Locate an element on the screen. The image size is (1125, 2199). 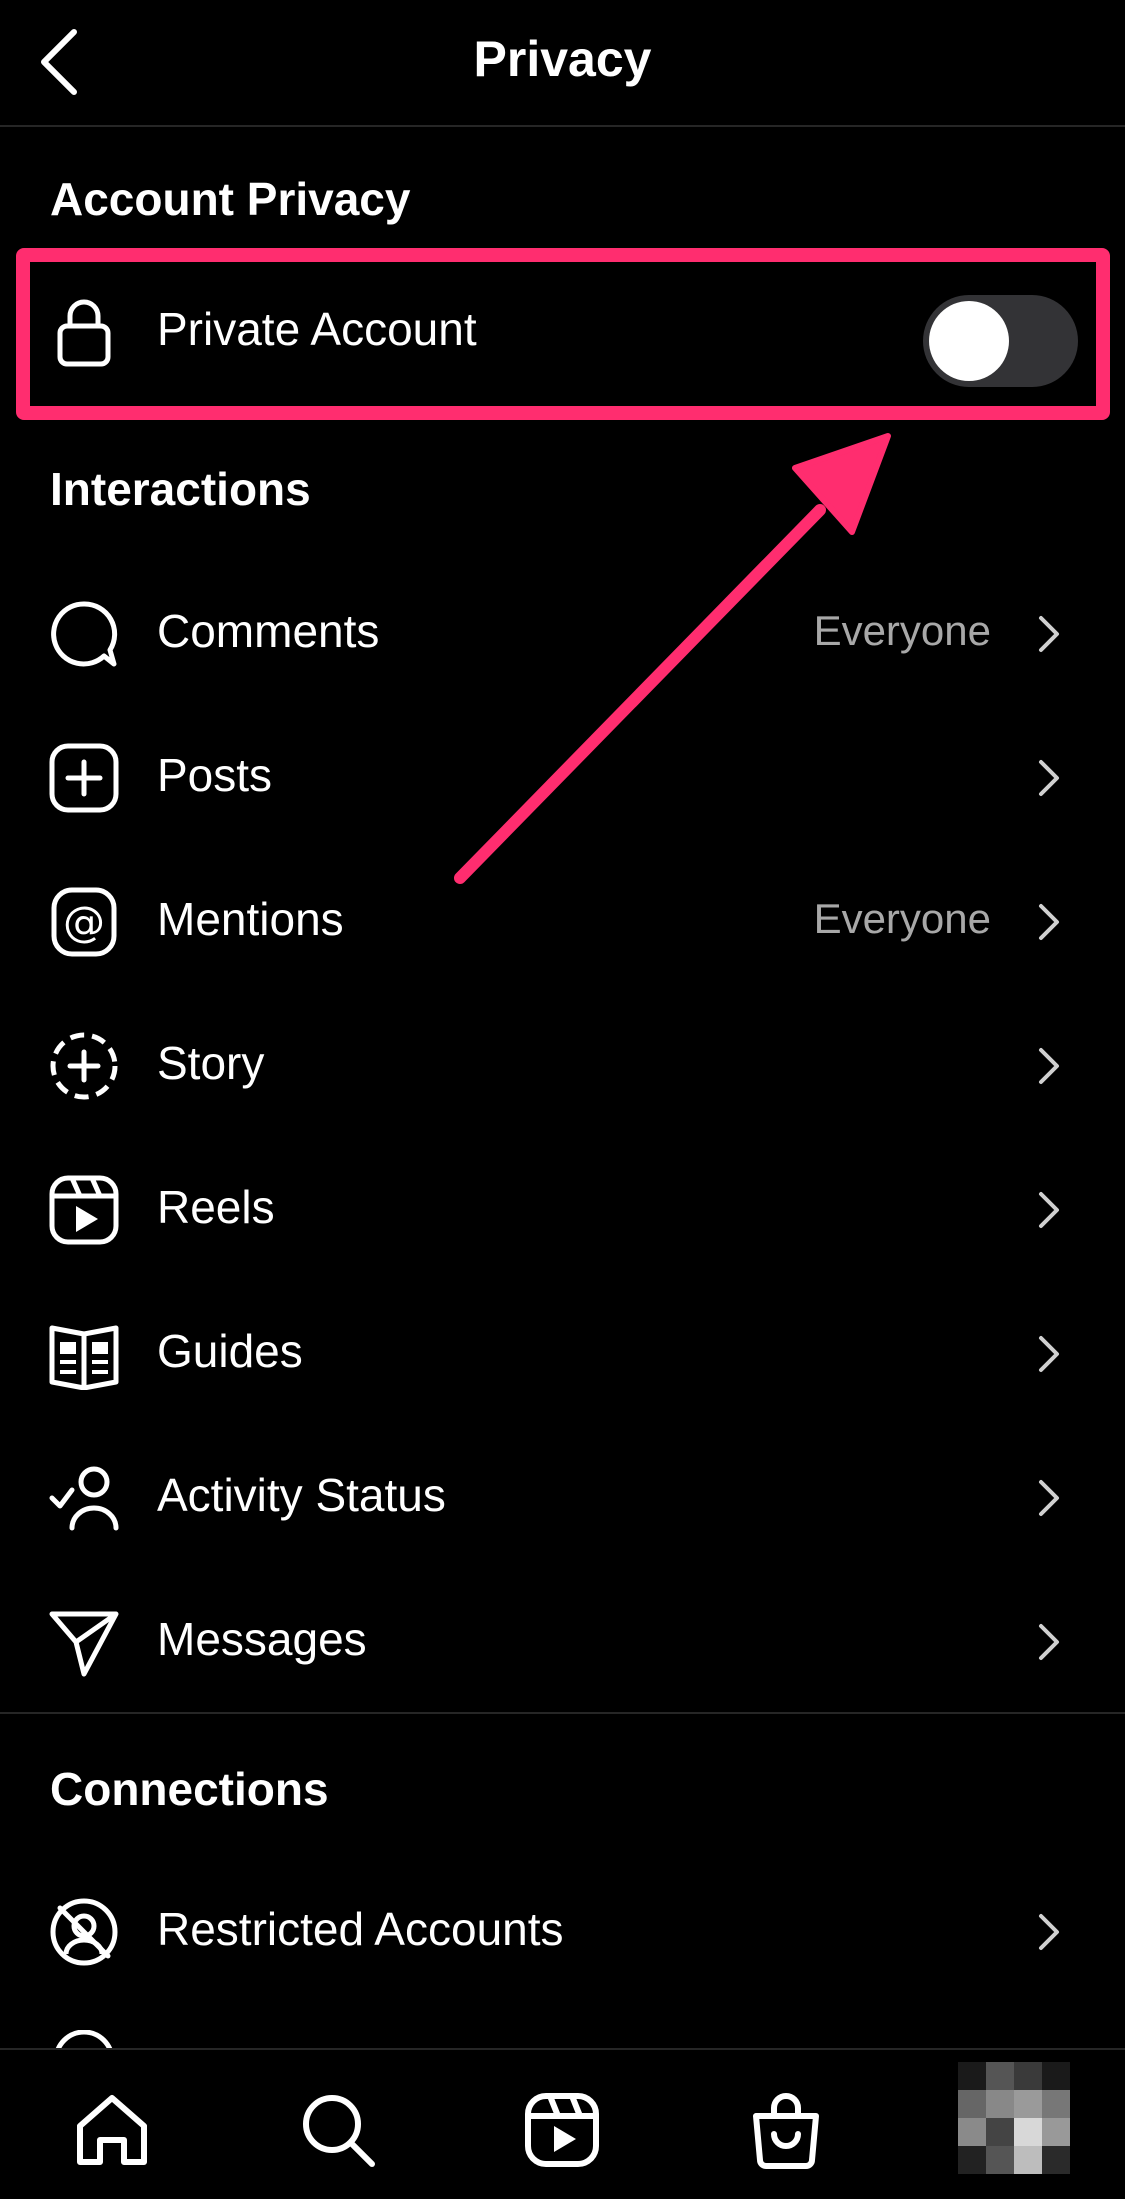
page-title: Privacy is located at coordinates (562, 59).